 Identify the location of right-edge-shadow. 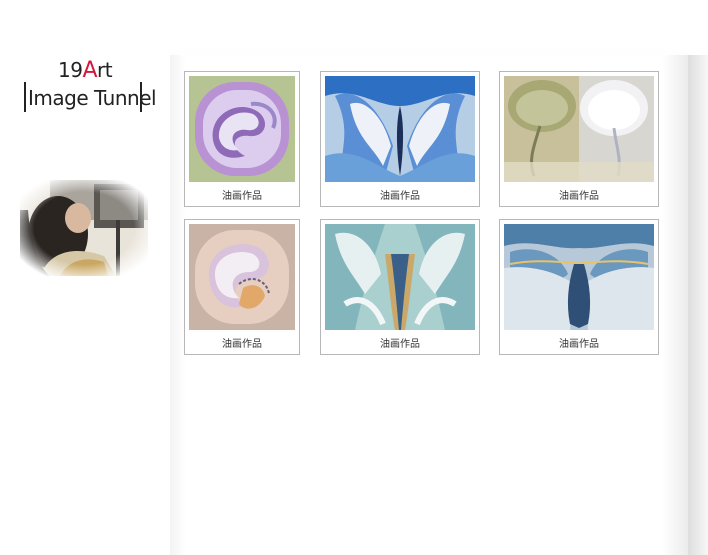
(698, 305).